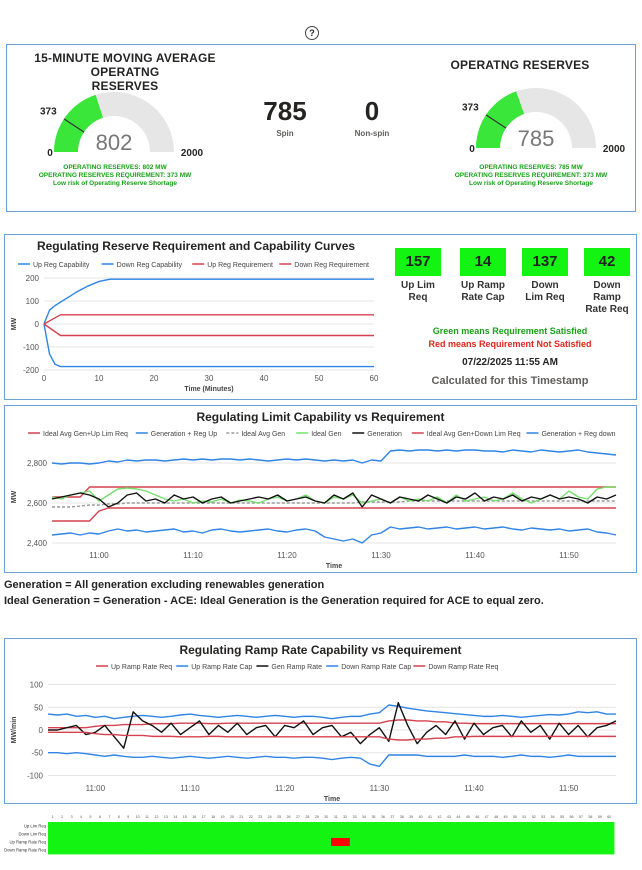  I want to click on heatmap-column-label: 52, so click(534, 817).